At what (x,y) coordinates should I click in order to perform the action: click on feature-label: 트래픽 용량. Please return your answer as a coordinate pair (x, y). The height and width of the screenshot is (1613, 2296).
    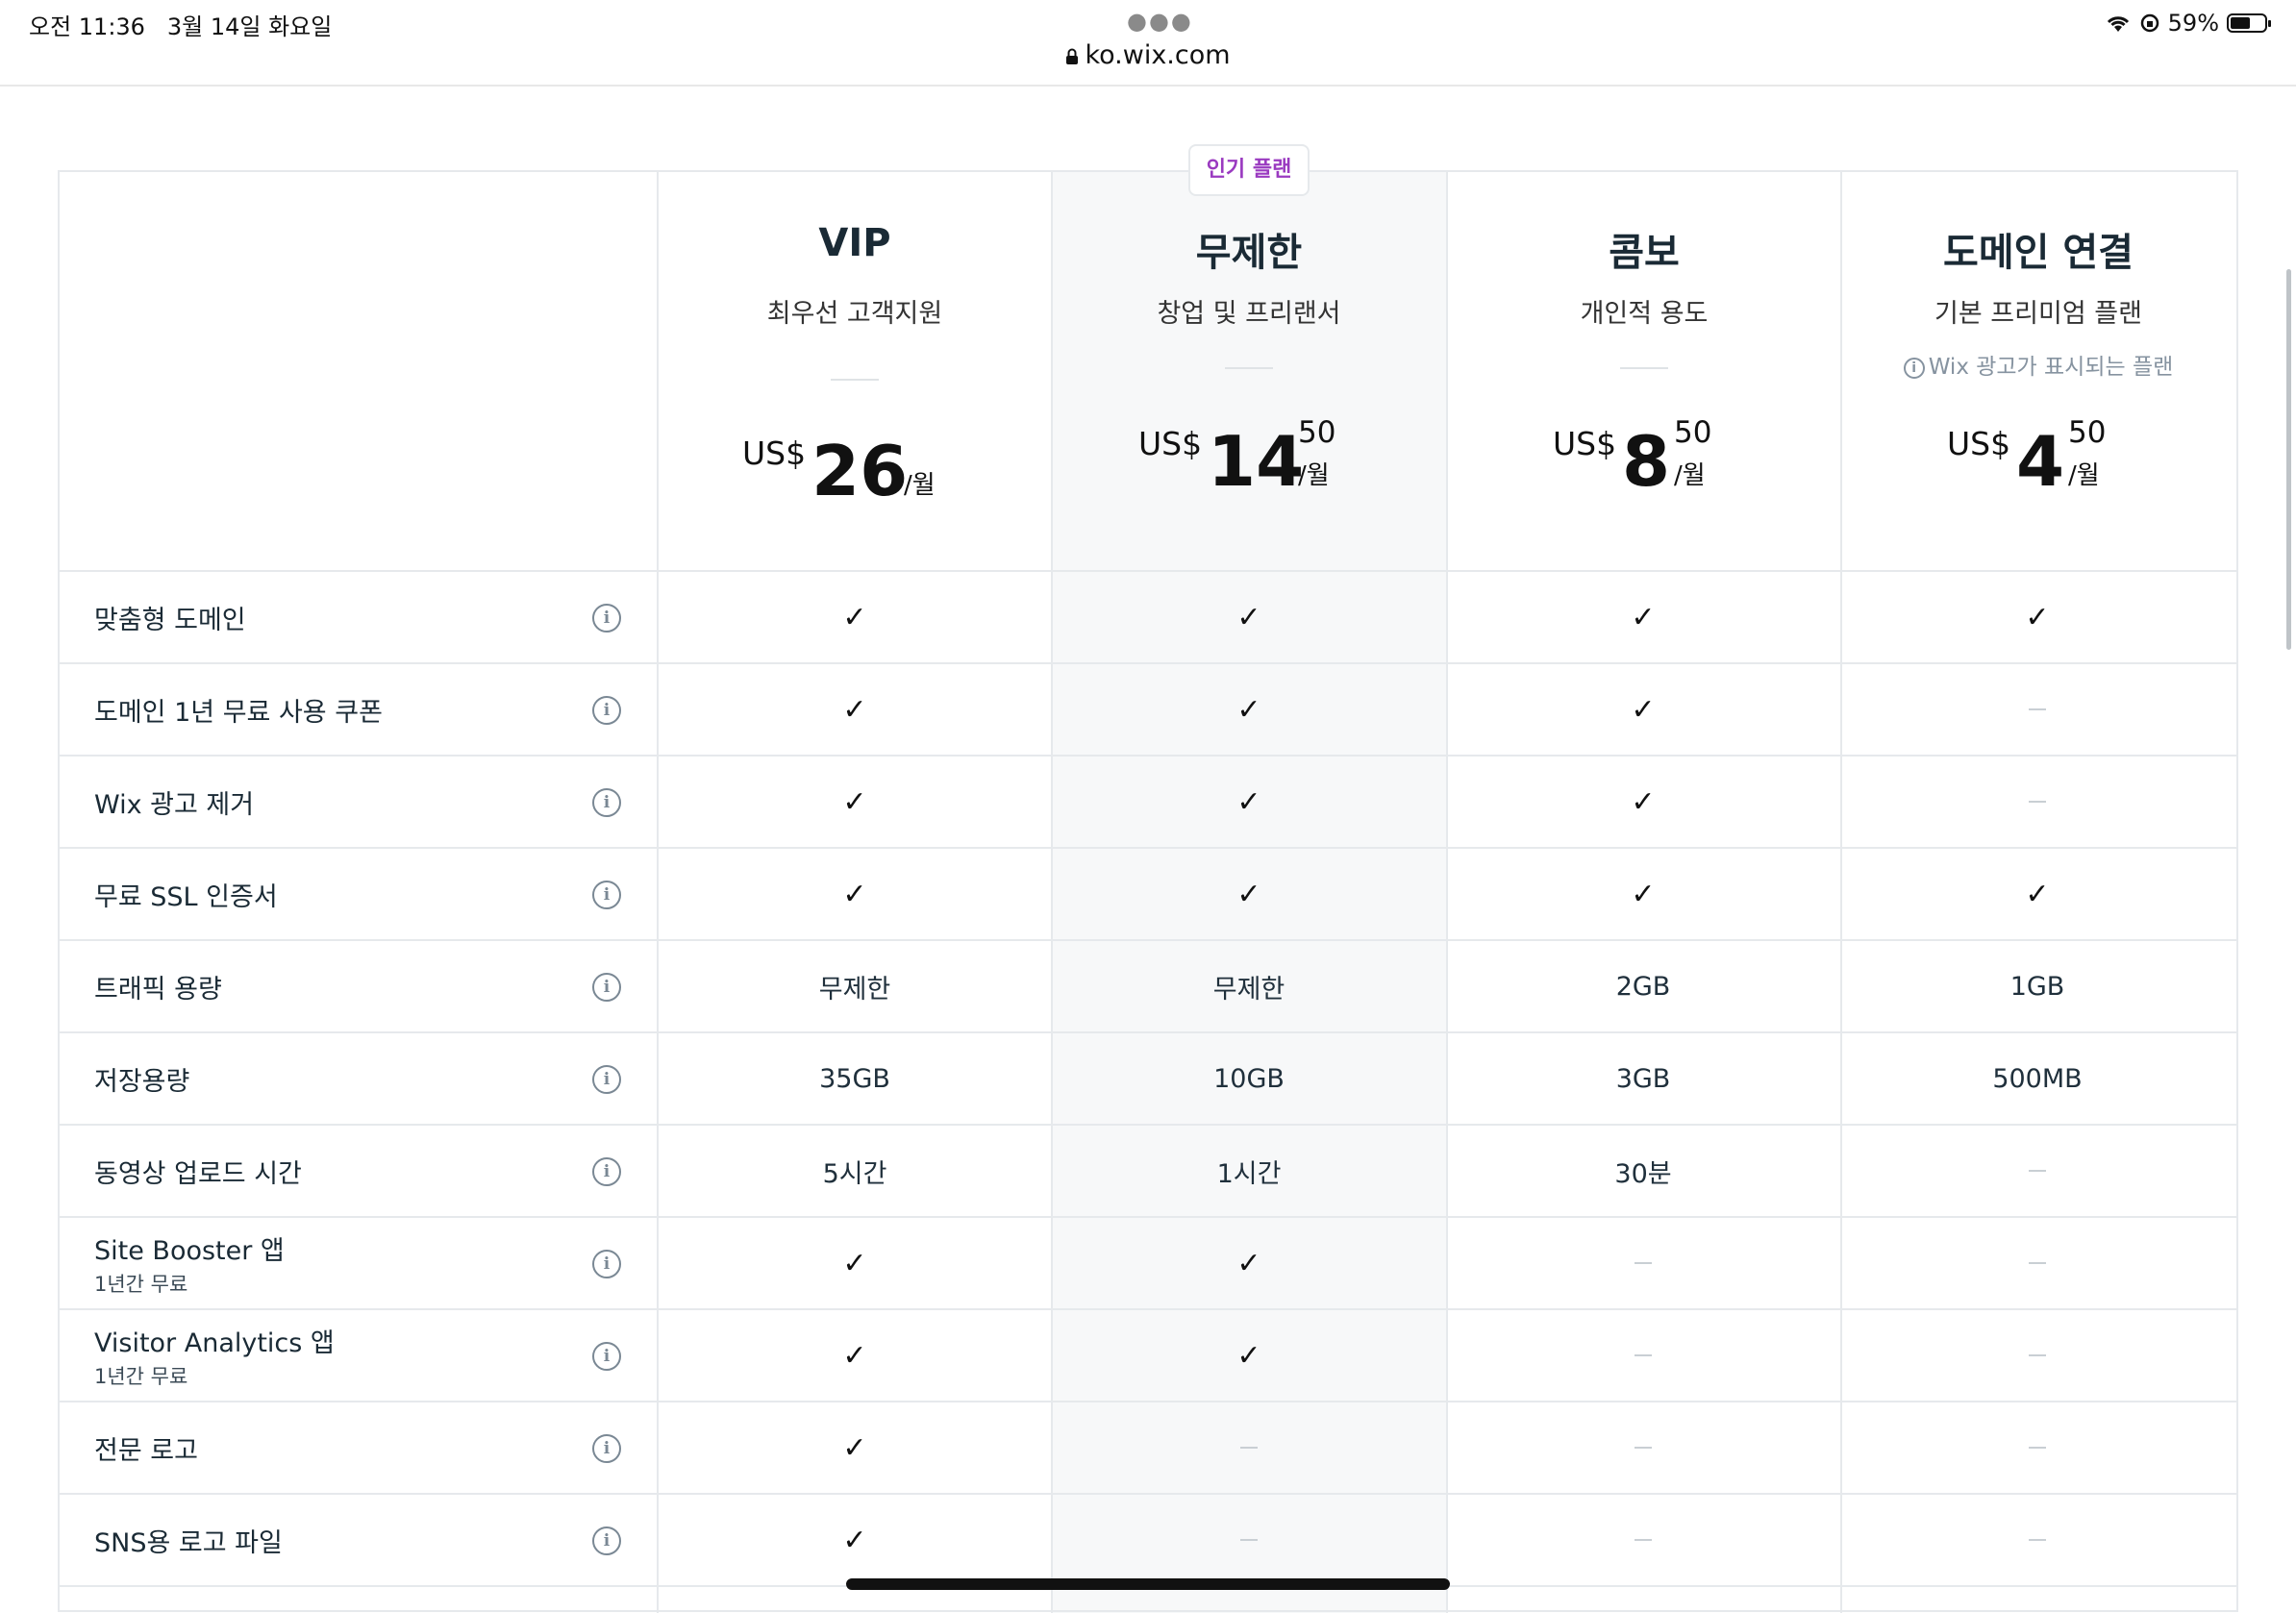
    Looking at the image, I should click on (158, 990).